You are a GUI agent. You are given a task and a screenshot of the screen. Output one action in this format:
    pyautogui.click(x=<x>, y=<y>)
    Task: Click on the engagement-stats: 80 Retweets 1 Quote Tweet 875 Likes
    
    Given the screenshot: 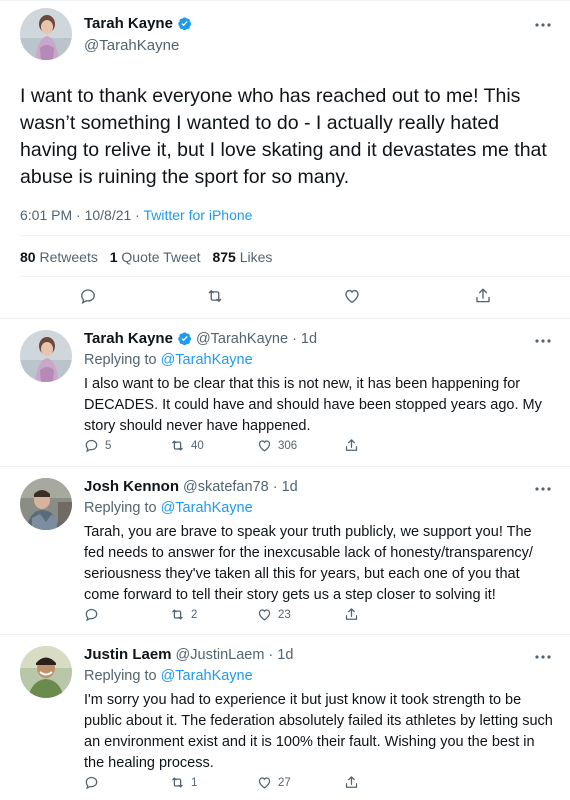 What is the action you would take?
    pyautogui.click(x=146, y=257)
    